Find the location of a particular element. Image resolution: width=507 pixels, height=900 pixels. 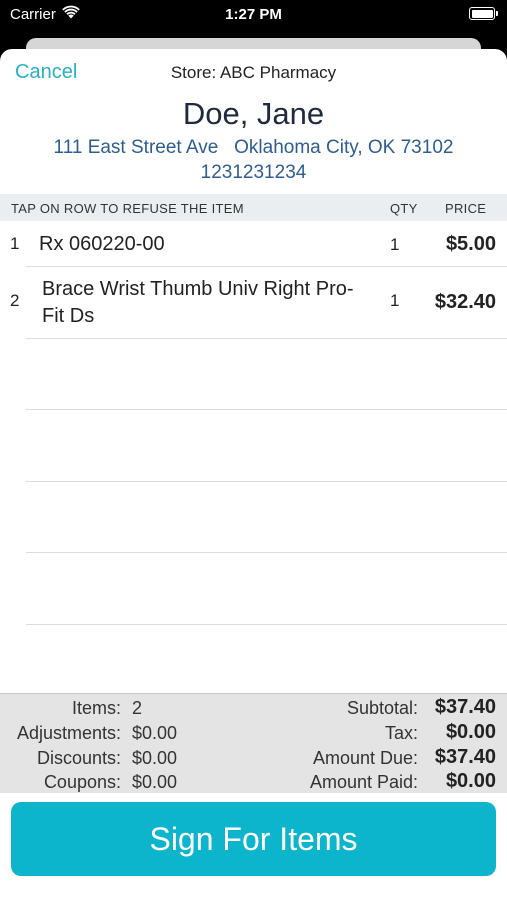

row-price: $5.00 is located at coordinates (470, 244).